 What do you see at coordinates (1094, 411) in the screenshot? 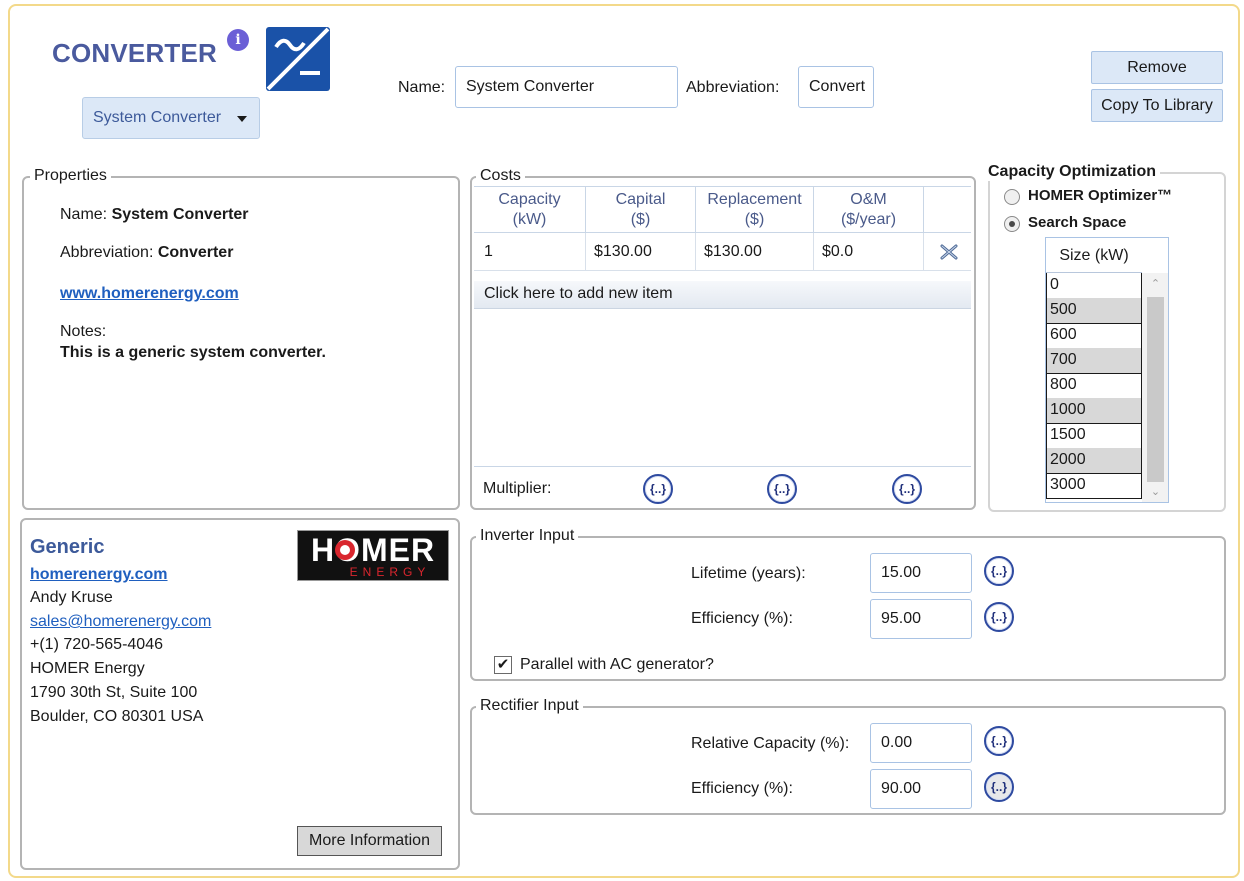
I see `size-cell: 1000` at bounding box center [1094, 411].